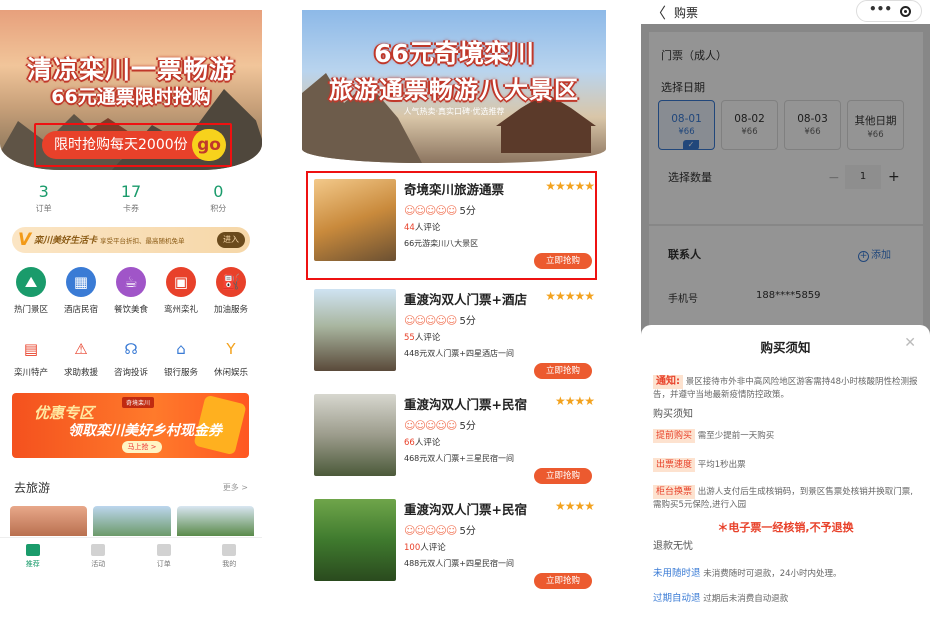 The width and height of the screenshot is (930, 617). What do you see at coordinates (33, 557) in the screenshot?
I see `tab-recommend: 推荐` at bounding box center [33, 557].